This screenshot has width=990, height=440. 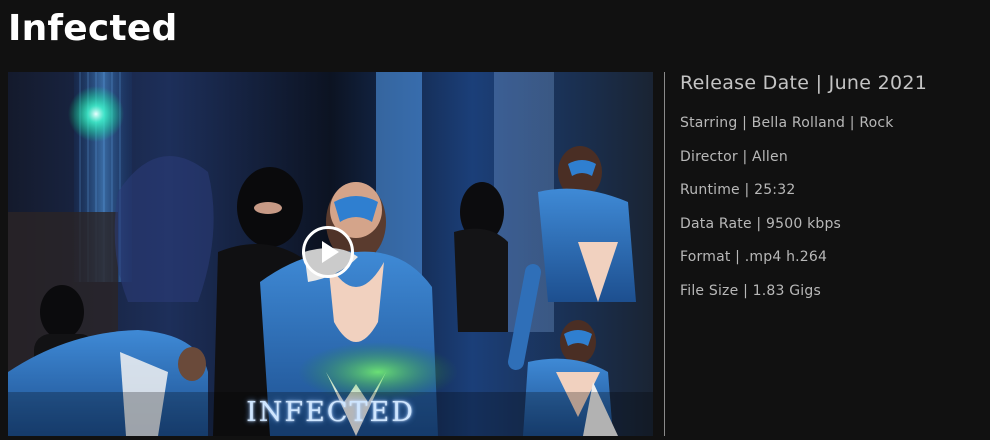 What do you see at coordinates (787, 123) in the screenshot?
I see `starring-info: Starring | Bella Rolland | Rock` at bounding box center [787, 123].